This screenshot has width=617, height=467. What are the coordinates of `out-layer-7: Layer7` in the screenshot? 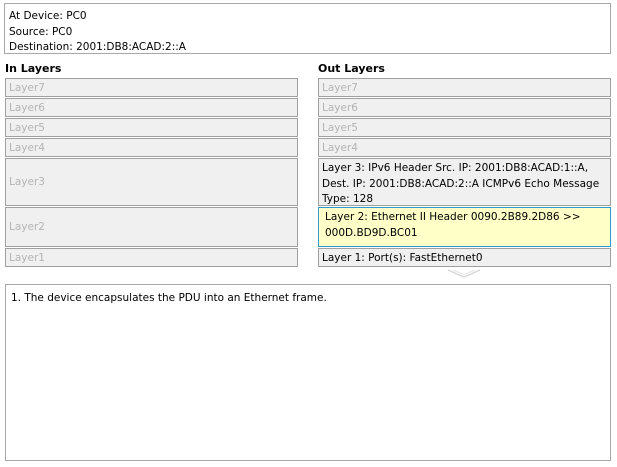 It's located at (464, 87).